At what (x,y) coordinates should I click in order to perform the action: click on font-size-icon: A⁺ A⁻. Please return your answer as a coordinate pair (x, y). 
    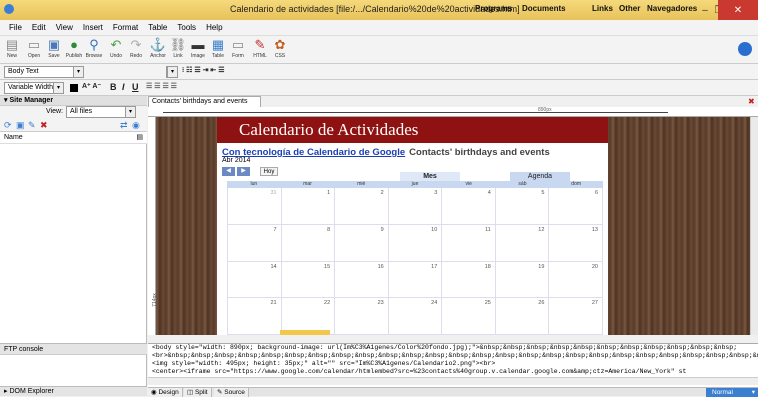
    Looking at the image, I should click on (91, 86).